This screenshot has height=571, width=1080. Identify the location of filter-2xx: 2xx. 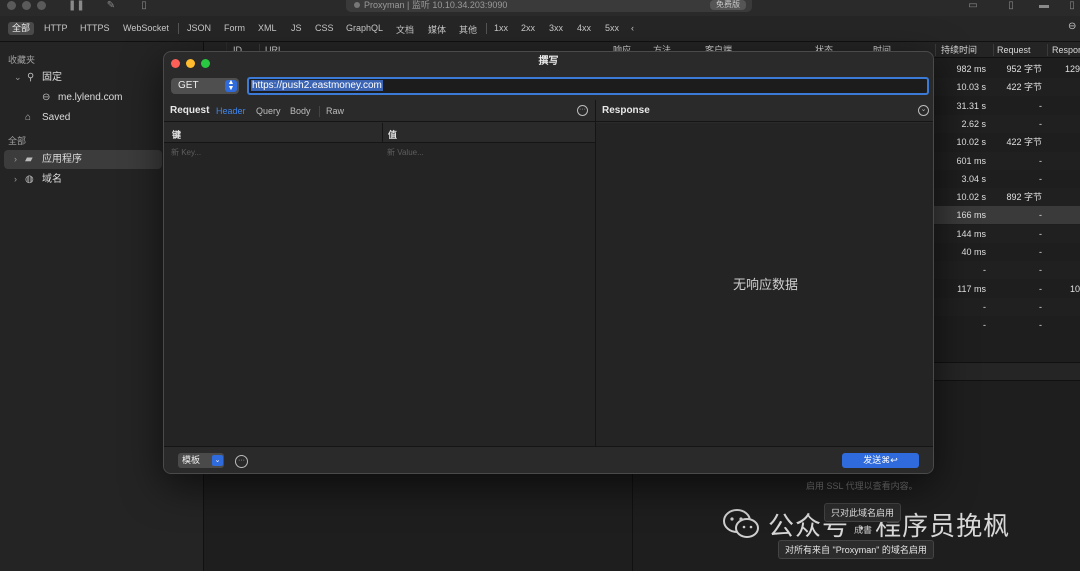
(528, 28).